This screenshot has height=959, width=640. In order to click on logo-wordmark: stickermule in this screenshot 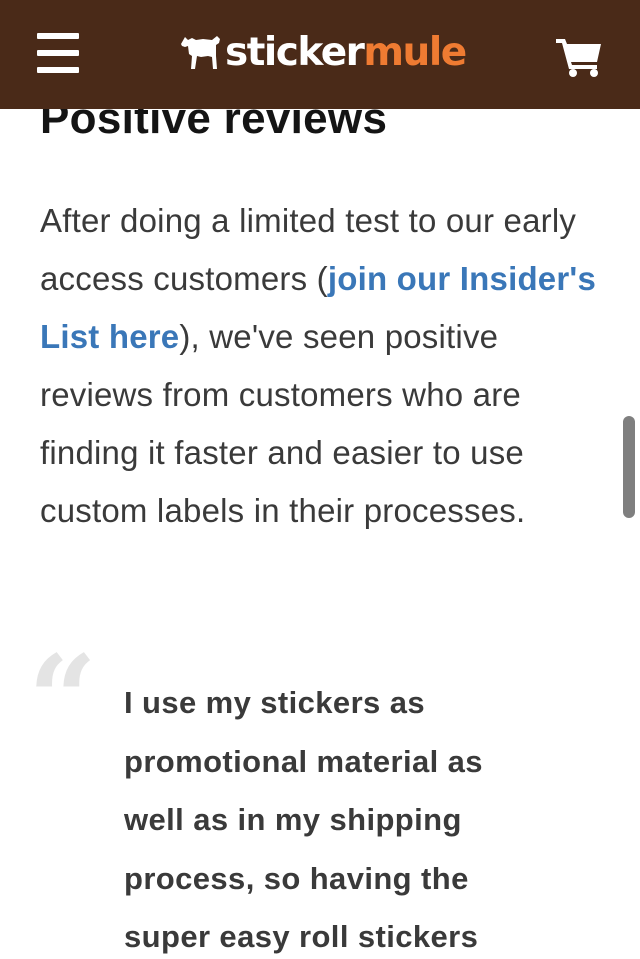, I will do `click(346, 52)`.